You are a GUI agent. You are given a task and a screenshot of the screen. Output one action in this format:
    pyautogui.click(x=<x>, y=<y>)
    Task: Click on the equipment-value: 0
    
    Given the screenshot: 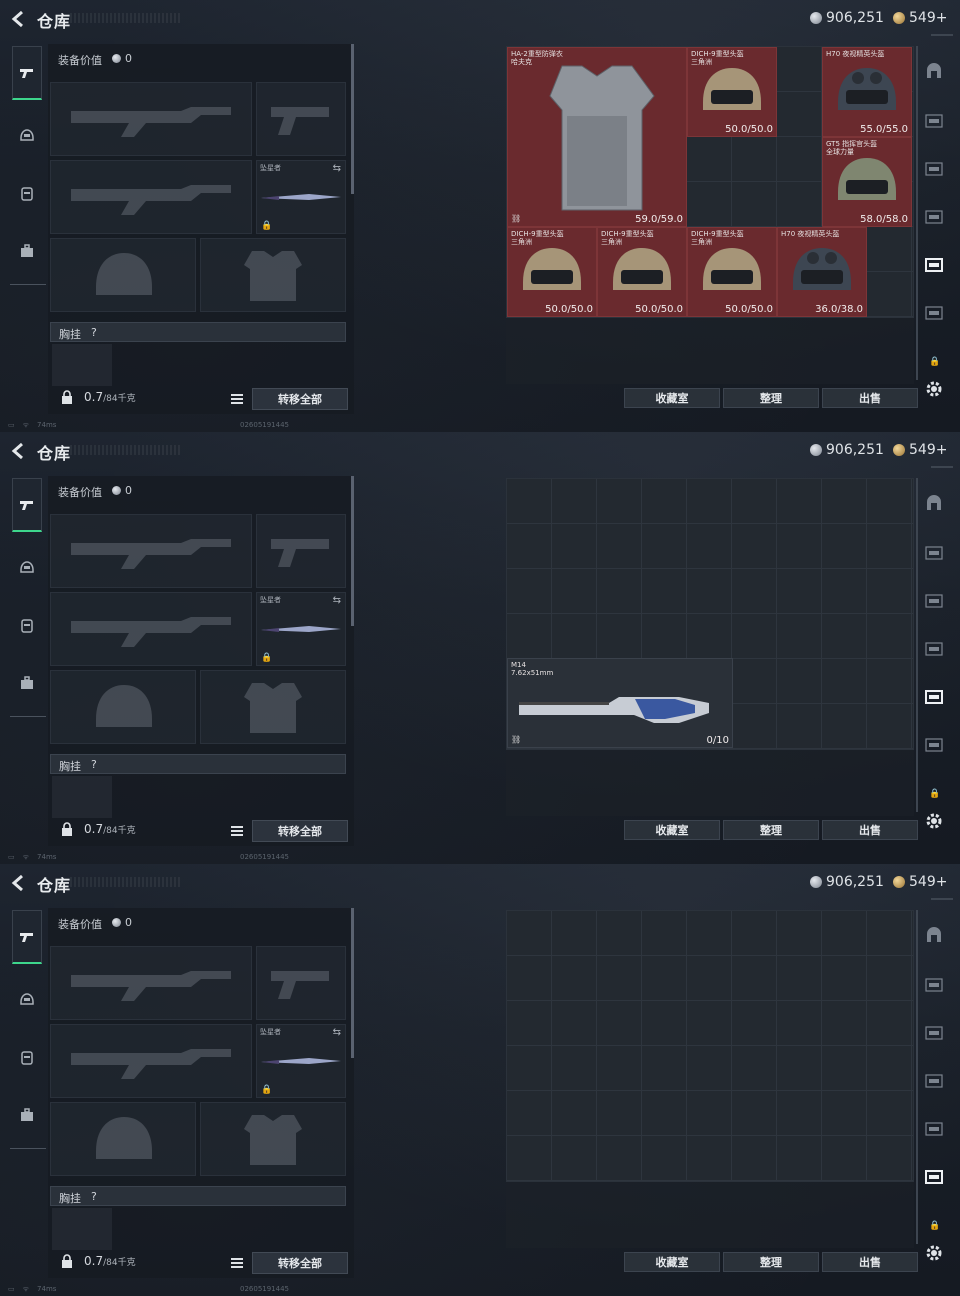 What is the action you would take?
    pyautogui.click(x=122, y=58)
    